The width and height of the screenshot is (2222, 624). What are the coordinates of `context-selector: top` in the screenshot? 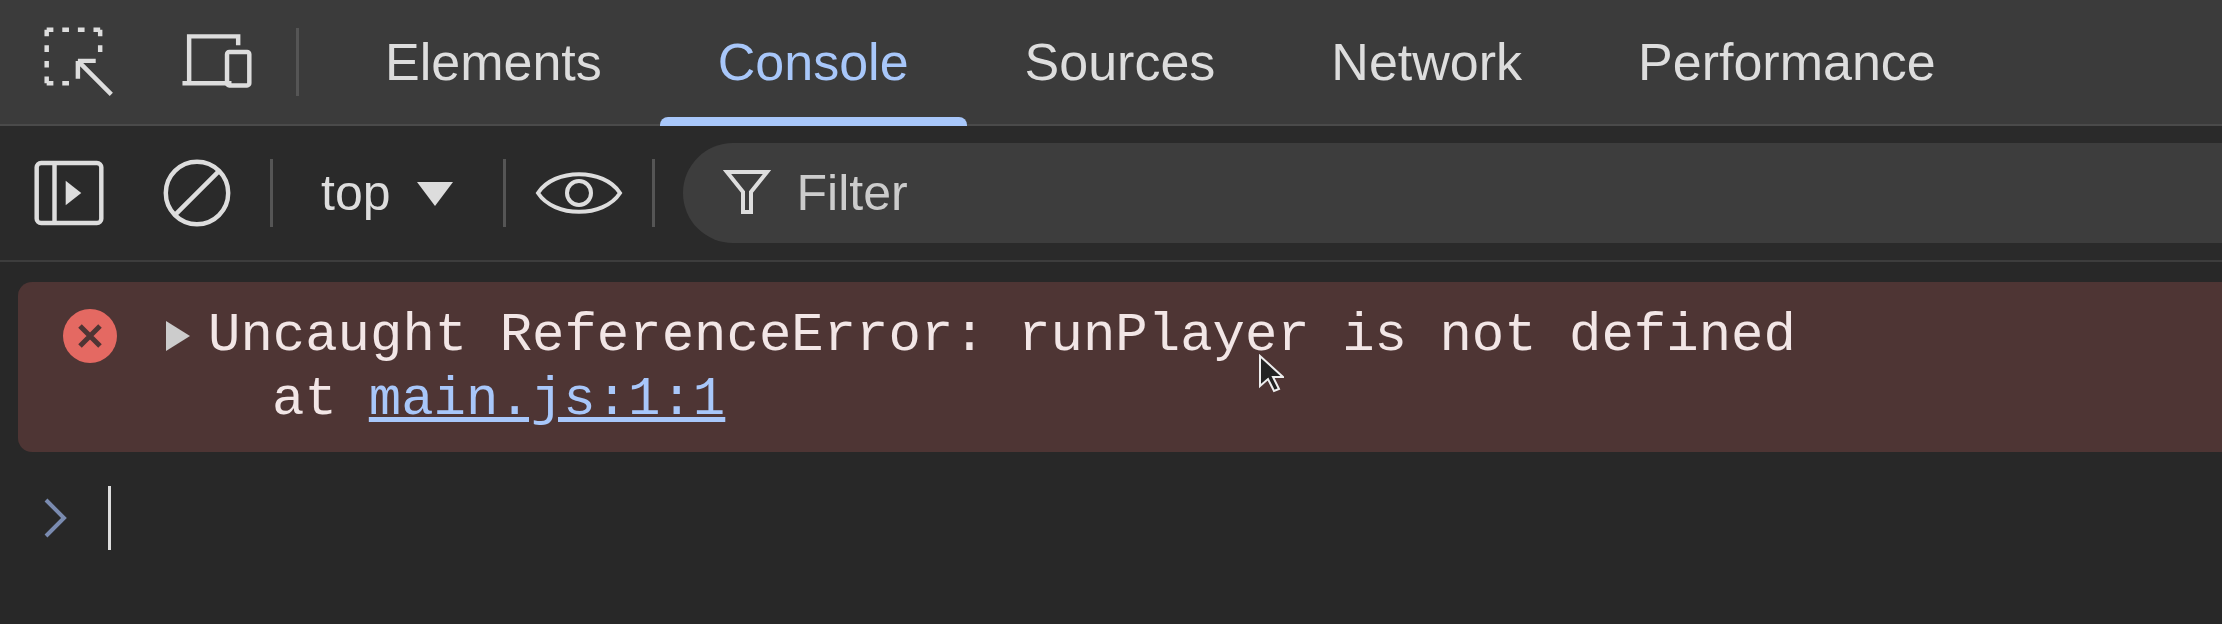 It's located at (388, 193).